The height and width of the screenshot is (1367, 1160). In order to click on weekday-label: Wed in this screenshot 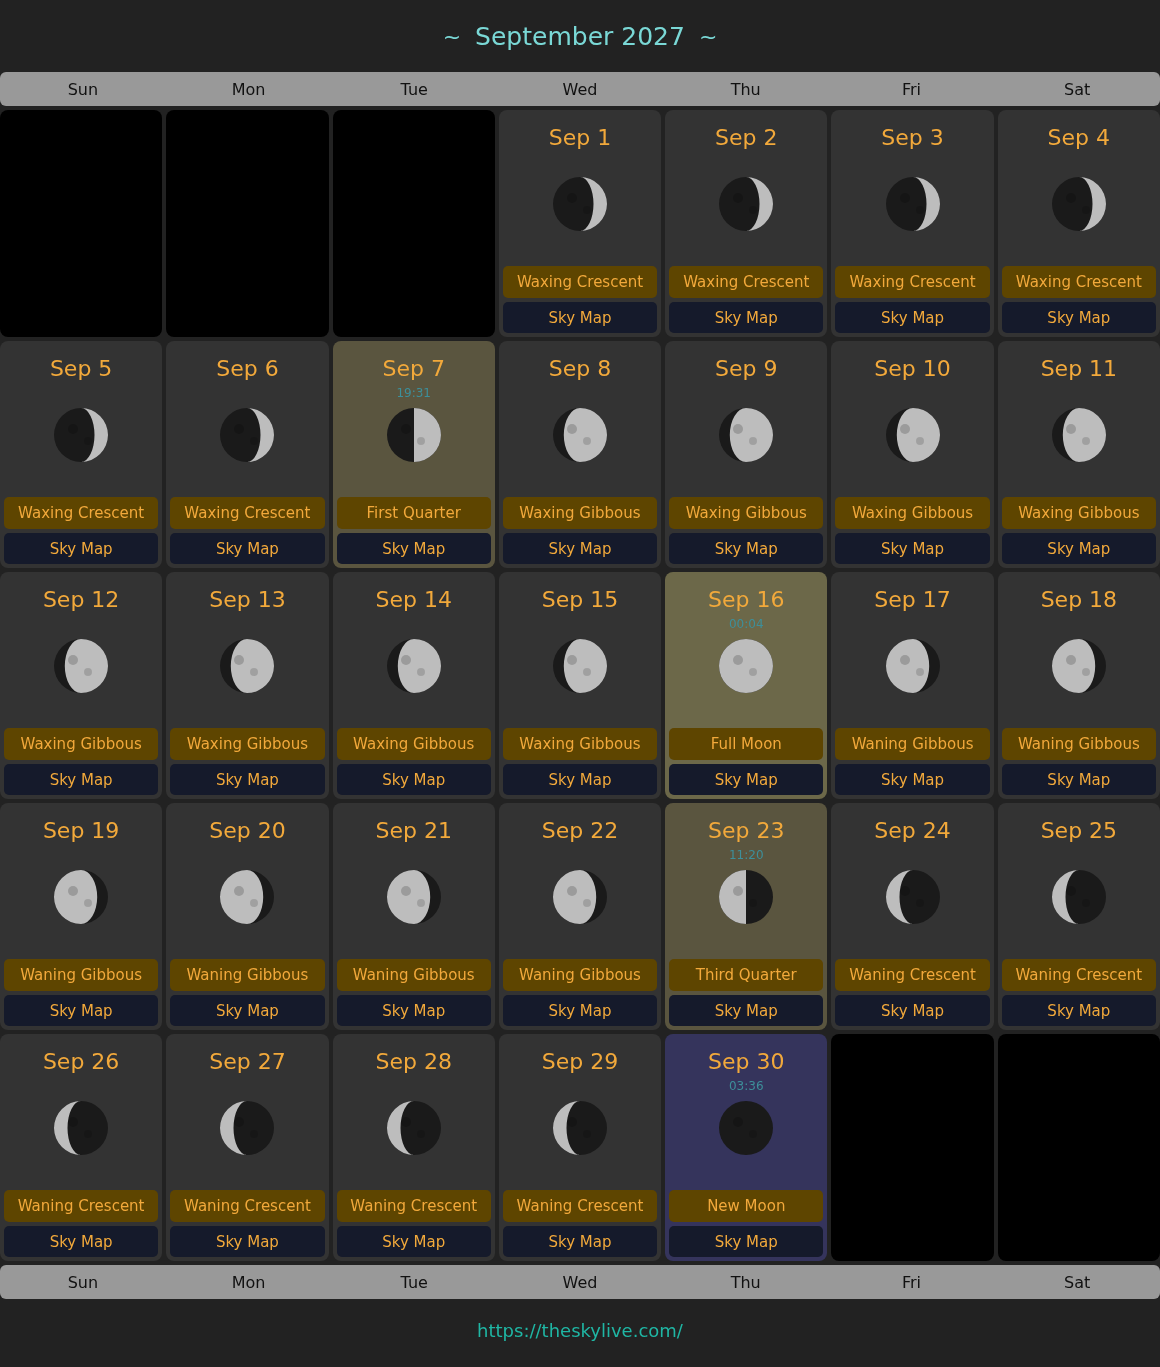, I will do `click(580, 1282)`.